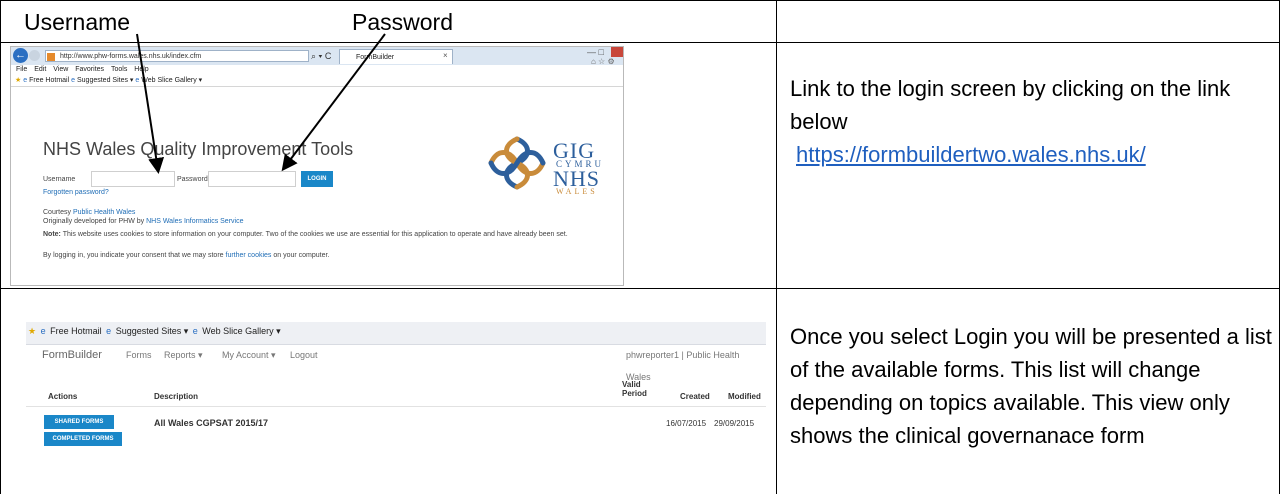 The height and width of the screenshot is (494, 1280). I want to click on nav-my-account: My Account ▾, so click(249, 355).